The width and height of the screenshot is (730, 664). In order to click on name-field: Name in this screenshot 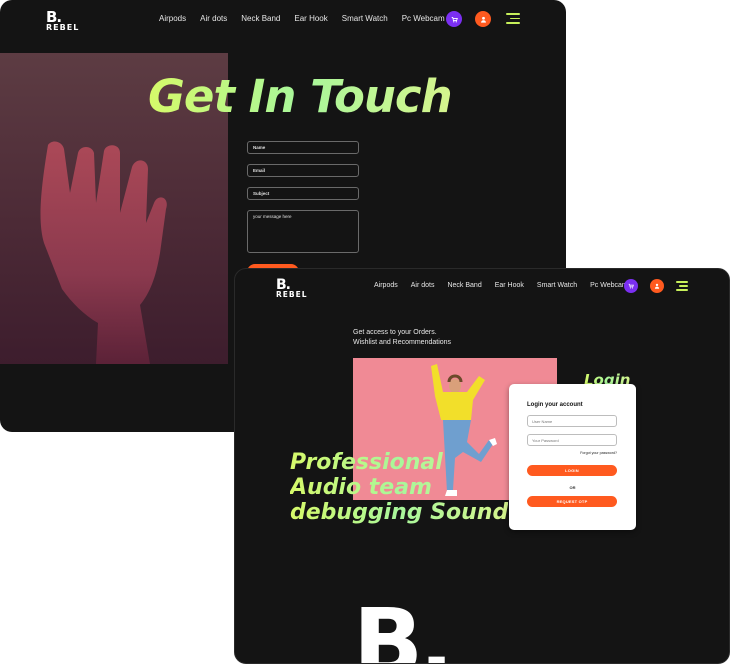, I will do `click(303, 147)`.